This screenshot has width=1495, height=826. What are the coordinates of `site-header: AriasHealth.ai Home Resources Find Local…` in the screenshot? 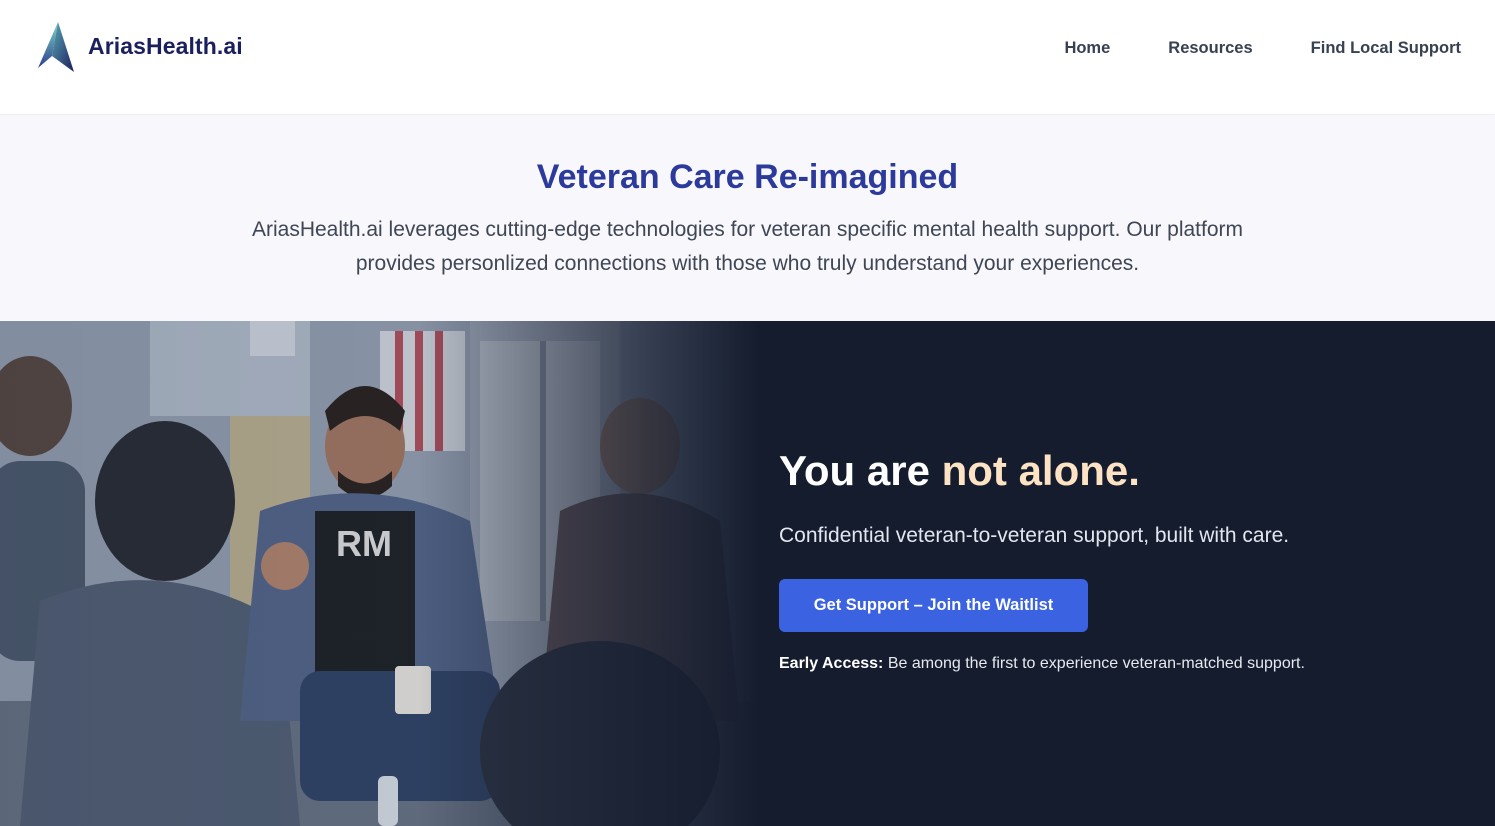 It's located at (747, 57).